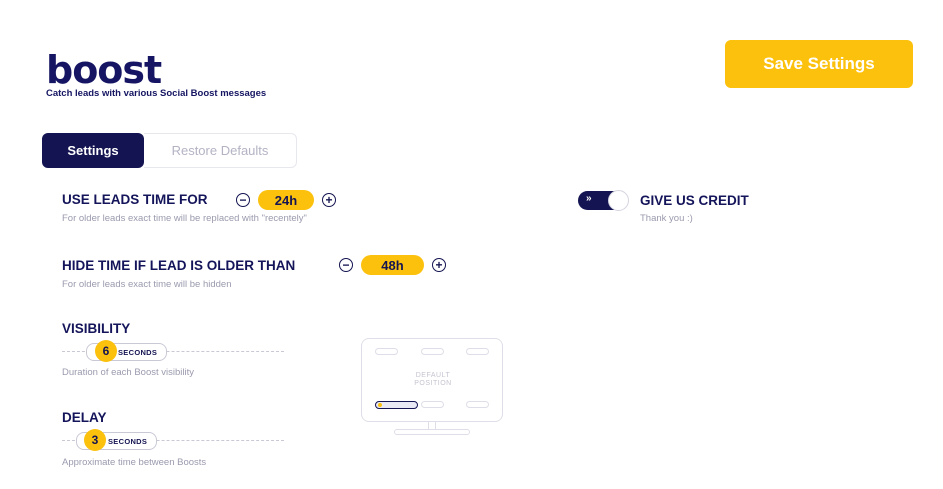 The image size is (943, 489). I want to click on settings-tabs: Settings Restore Defaults, so click(169, 150).